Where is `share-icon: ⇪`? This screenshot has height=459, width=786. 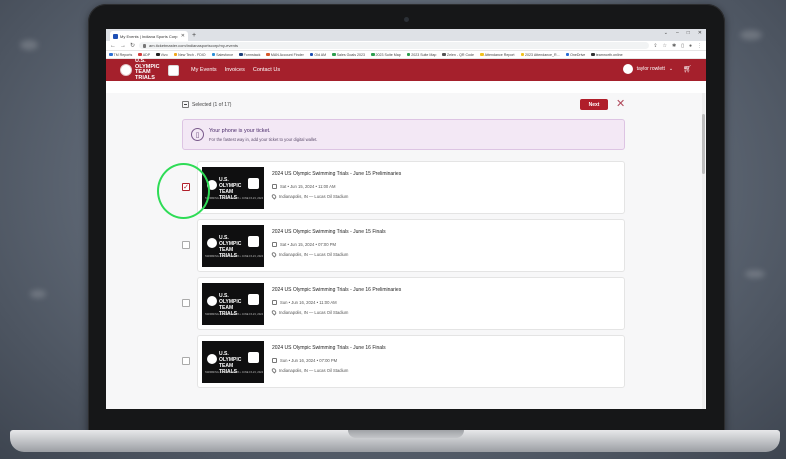 share-icon: ⇪ is located at coordinates (655, 46).